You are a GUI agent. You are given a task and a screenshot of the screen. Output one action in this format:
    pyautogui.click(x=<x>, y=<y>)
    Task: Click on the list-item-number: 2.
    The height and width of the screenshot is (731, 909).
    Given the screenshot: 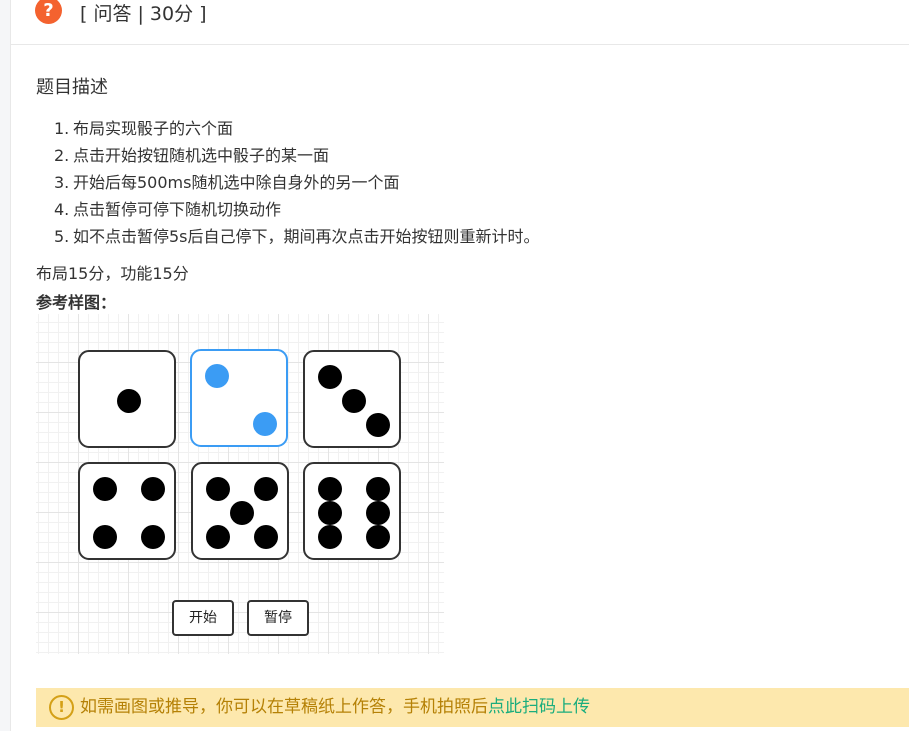 What is the action you would take?
    pyautogui.click(x=62, y=155)
    